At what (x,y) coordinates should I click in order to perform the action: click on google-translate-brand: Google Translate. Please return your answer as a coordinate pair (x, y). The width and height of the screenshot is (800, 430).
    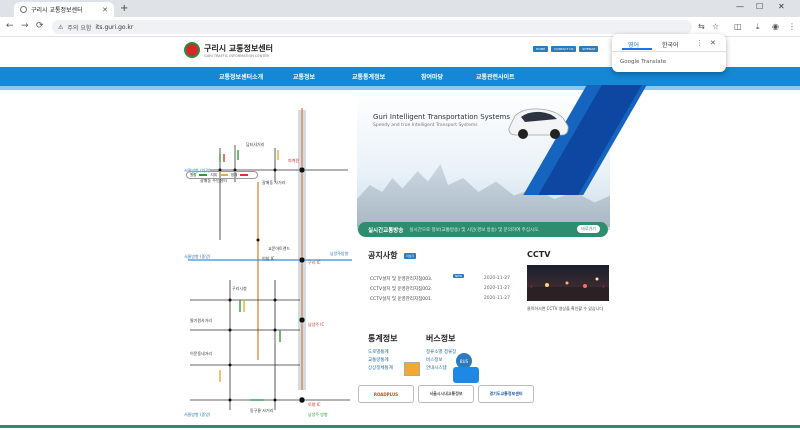
    Looking at the image, I should click on (643, 62).